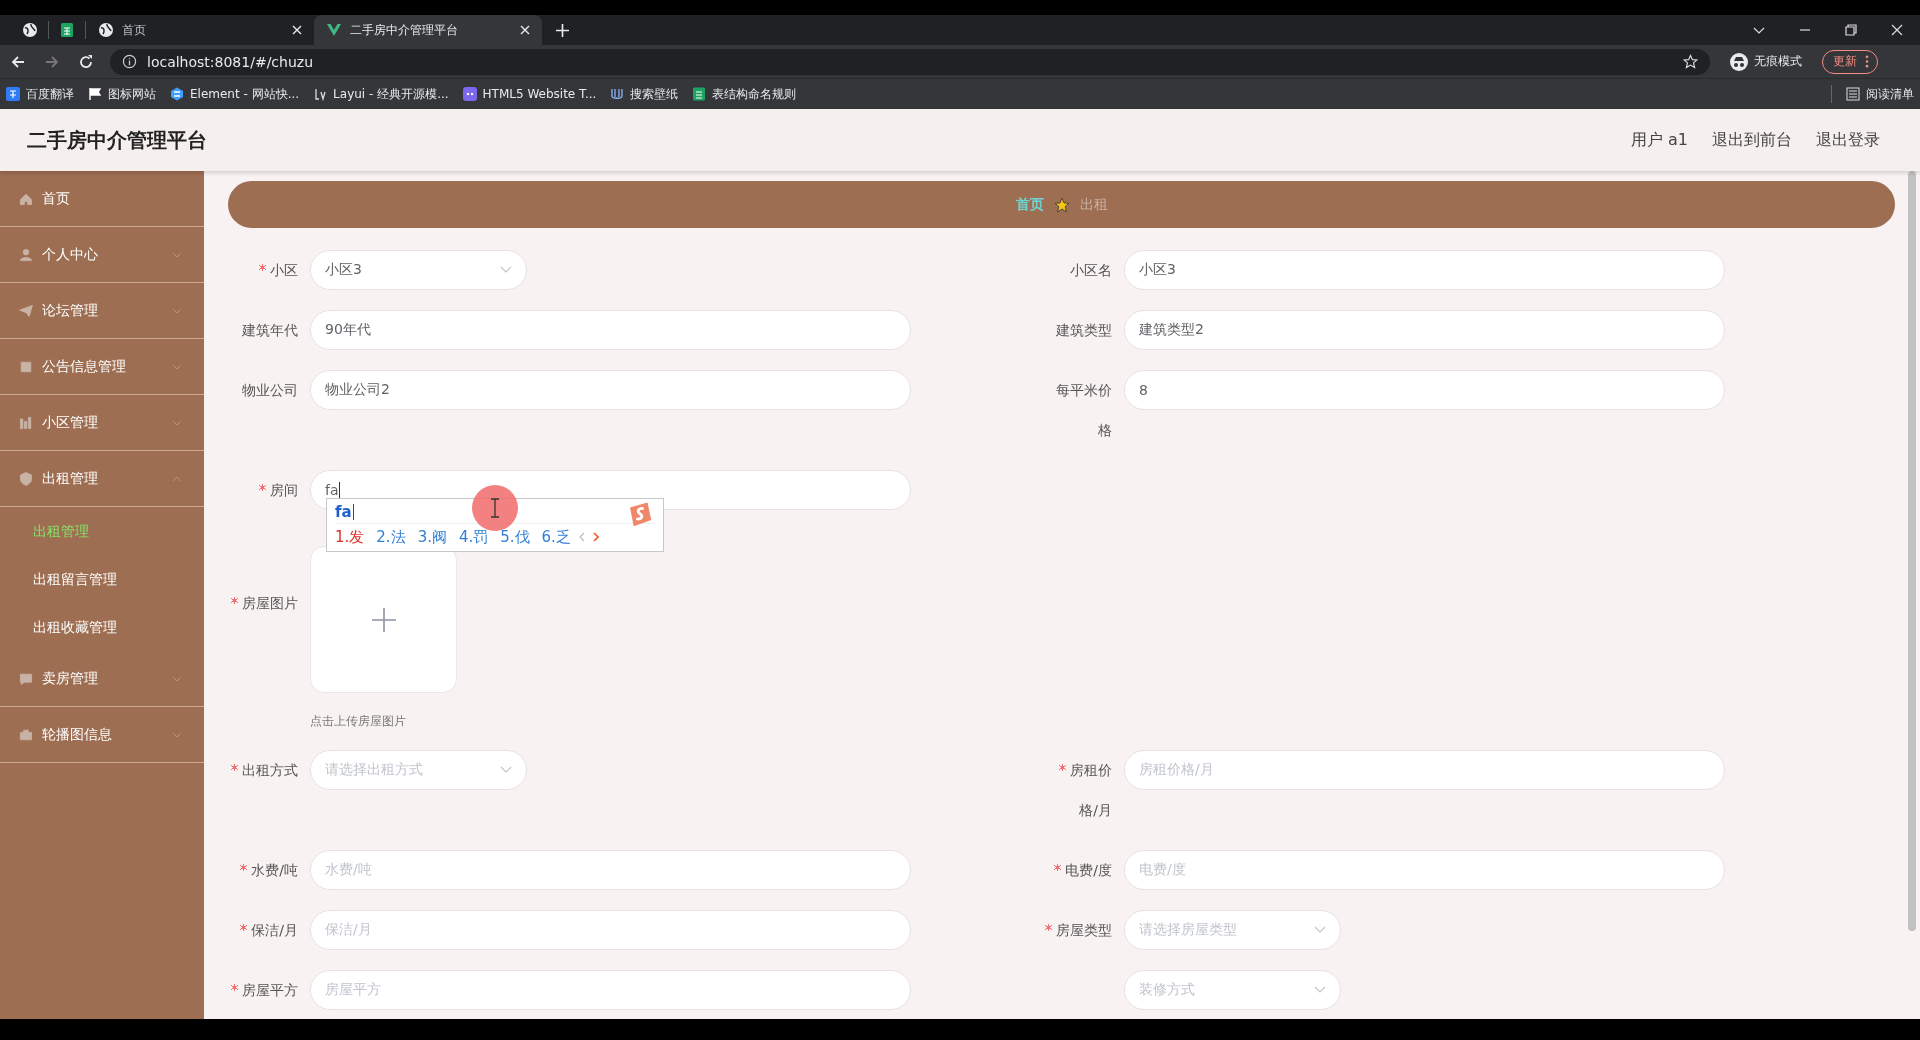  What do you see at coordinates (432, 537) in the screenshot?
I see `ime-candidate: 3.阀` at bounding box center [432, 537].